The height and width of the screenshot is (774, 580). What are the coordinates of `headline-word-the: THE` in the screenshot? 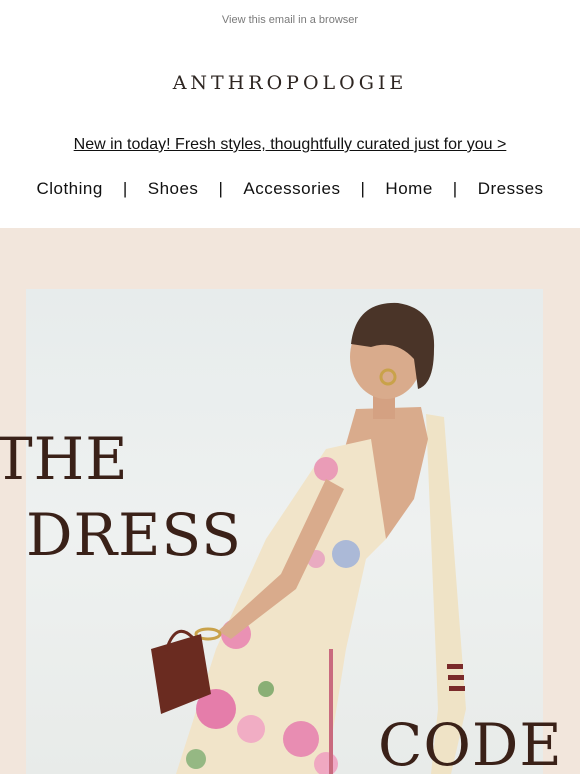 It's located at (64, 459).